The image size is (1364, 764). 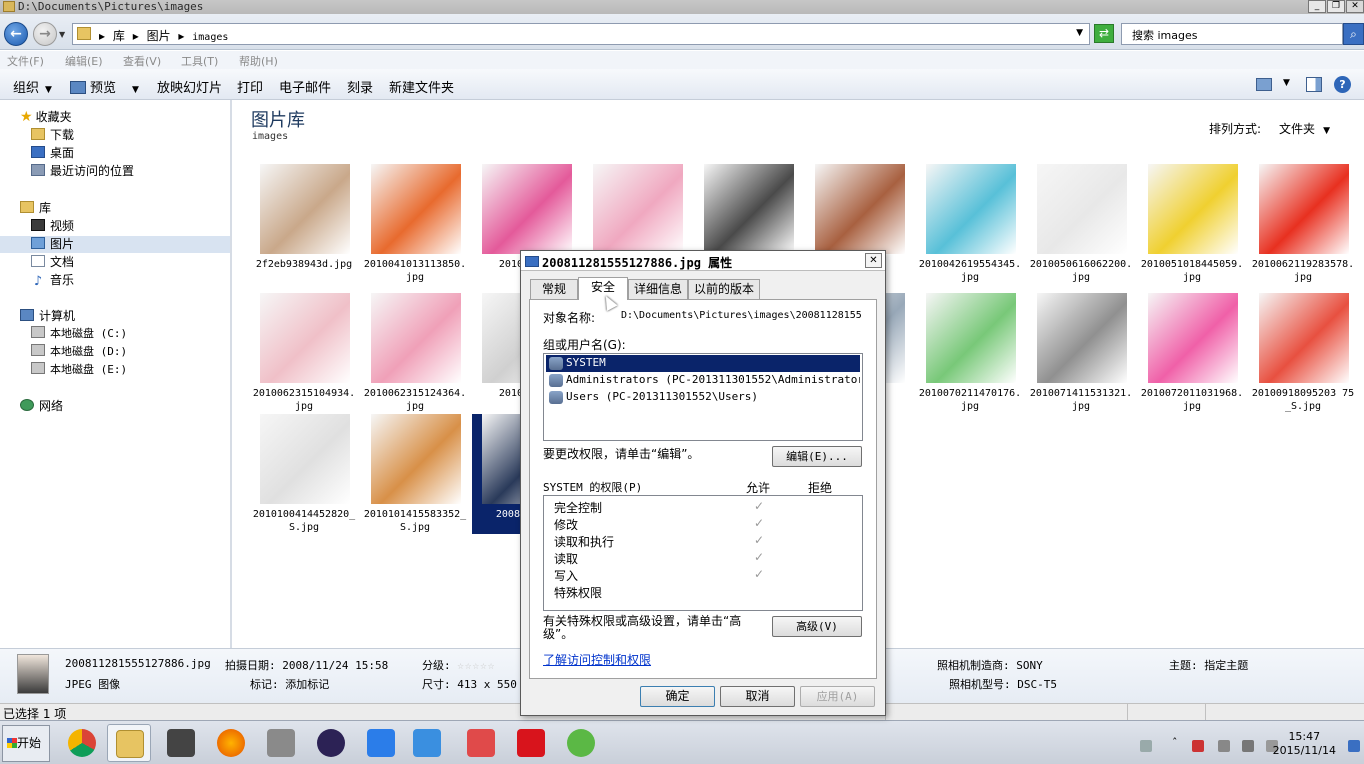 I want to click on search-icon: ⌕, so click(x=1353, y=34).